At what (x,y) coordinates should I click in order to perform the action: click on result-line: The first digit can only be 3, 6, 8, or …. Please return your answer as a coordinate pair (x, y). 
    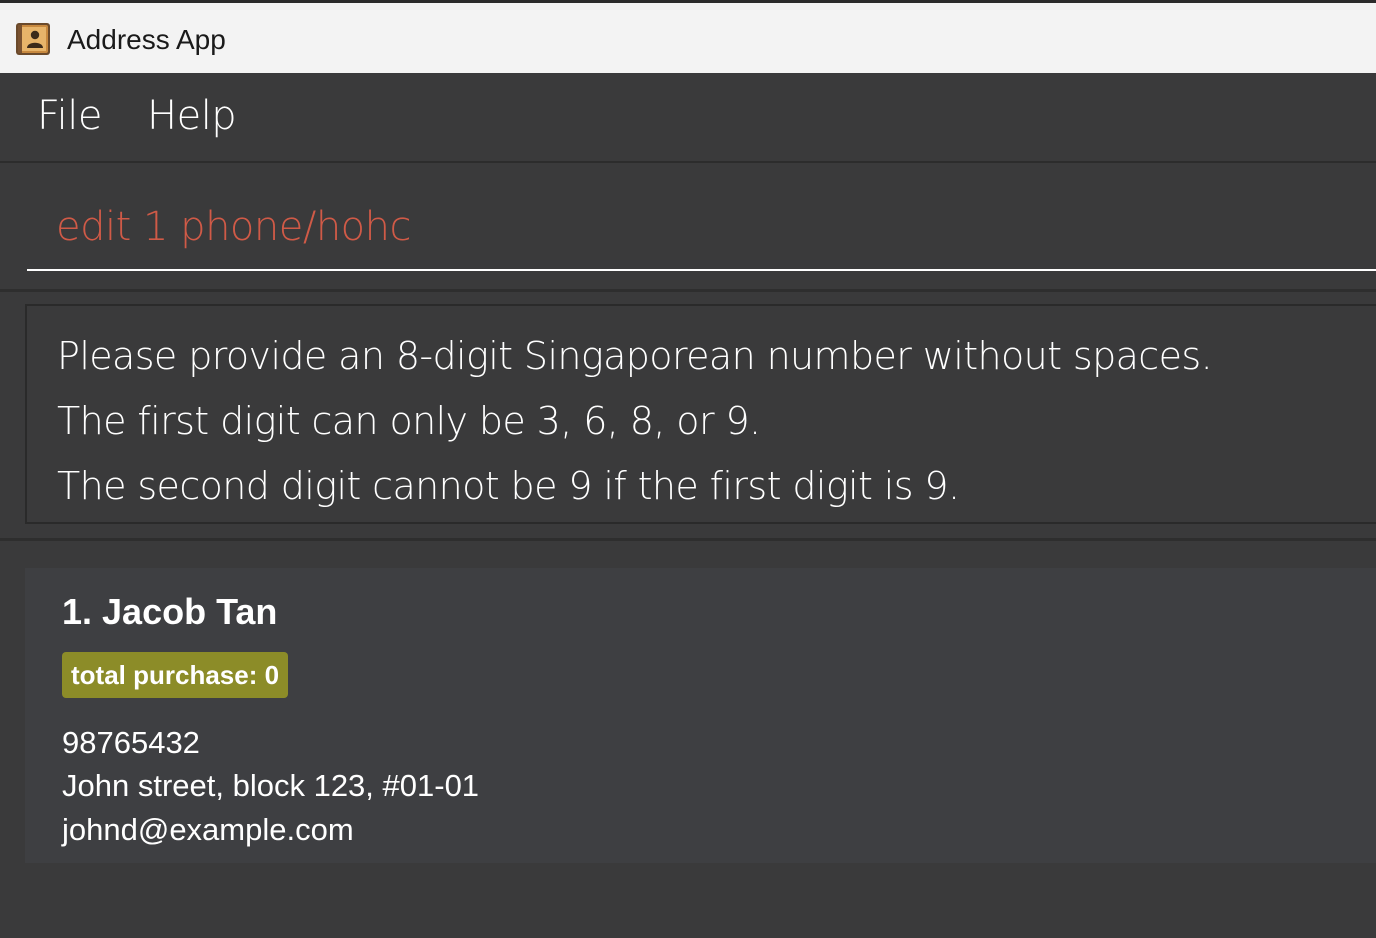
    Looking at the image, I should click on (409, 421).